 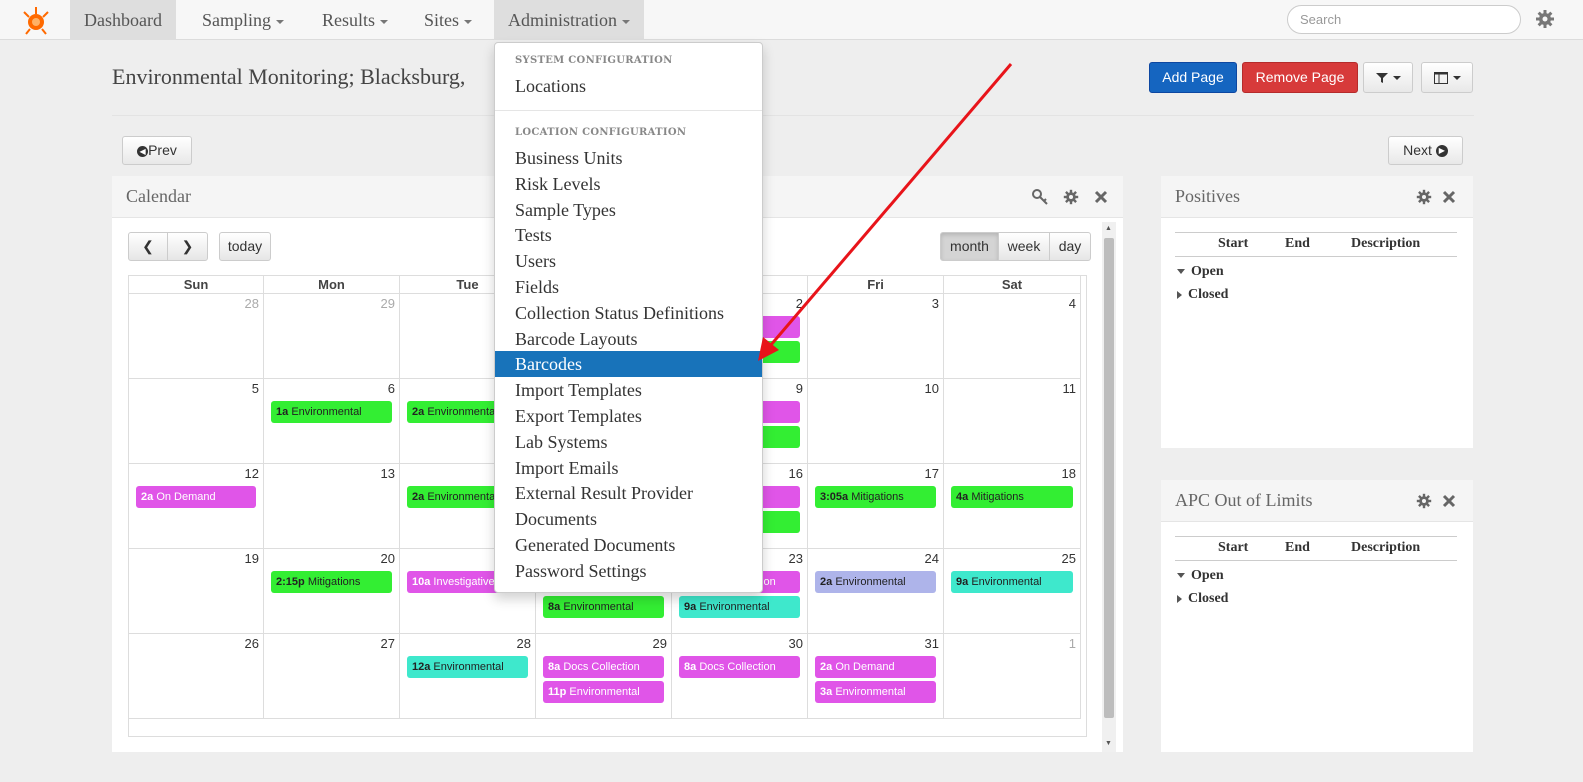 I want to click on day-number: 18, so click(x=1069, y=473).